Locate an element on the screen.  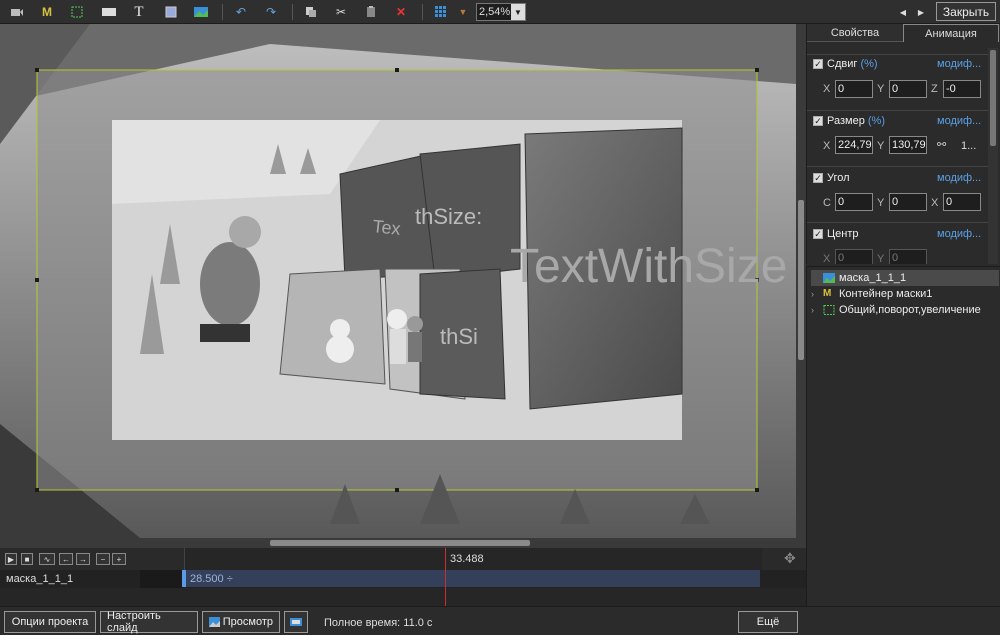
size-y-label: Y is located at coordinates (881, 146).